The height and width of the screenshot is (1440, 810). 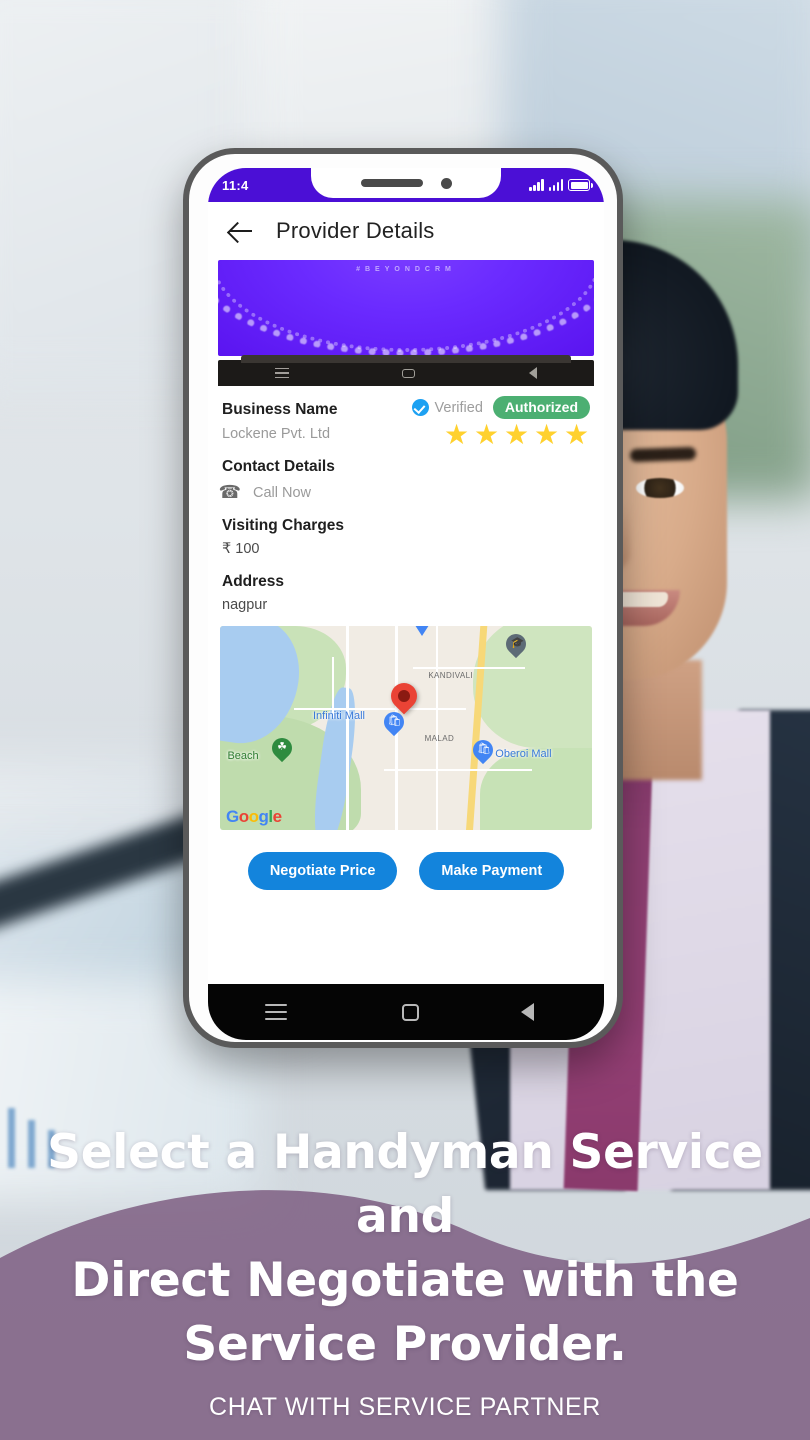 I want to click on map-area-label: KANDIVALI, so click(x=451, y=675).